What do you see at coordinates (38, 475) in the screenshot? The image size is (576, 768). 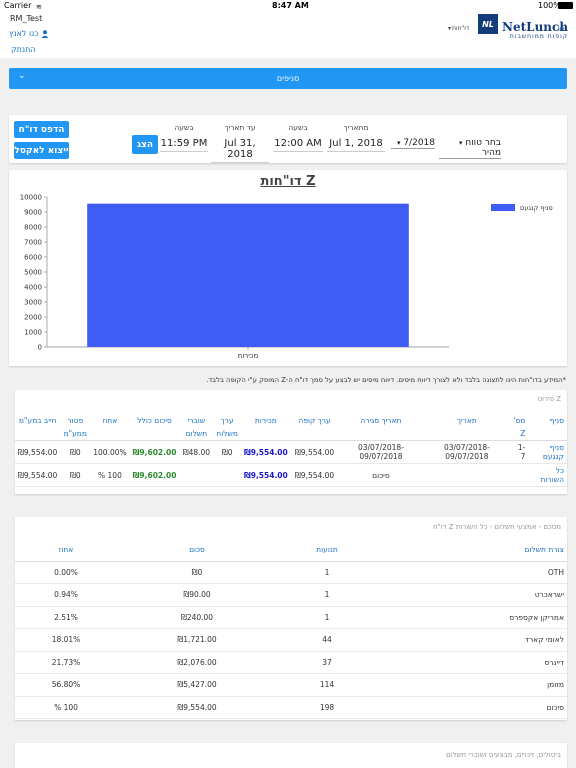 I see `cell-total-taxable: ₪9,554.00` at bounding box center [38, 475].